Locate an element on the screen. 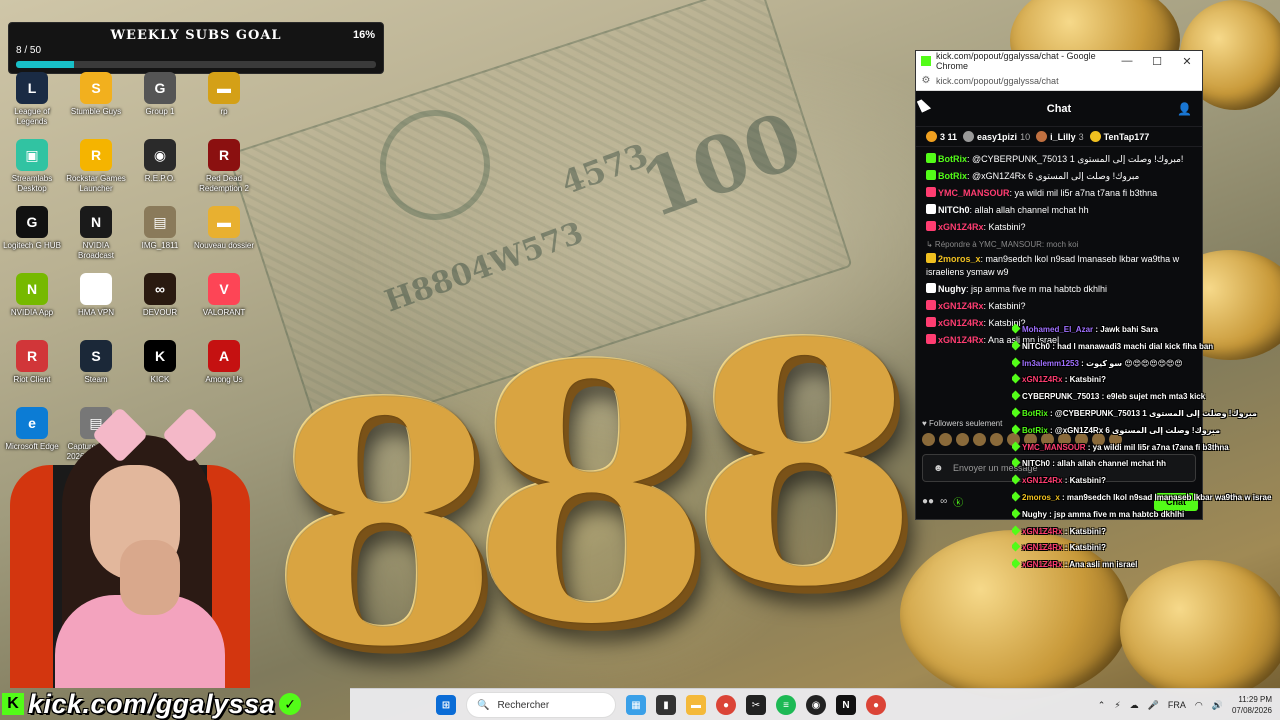  tray-chevron-icon: ⌃ is located at coordinates (1102, 705).